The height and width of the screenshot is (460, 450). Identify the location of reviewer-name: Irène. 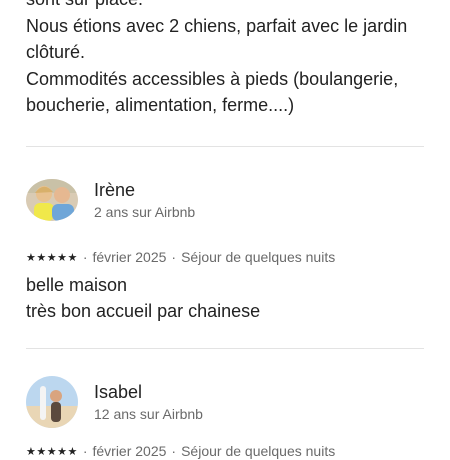
(115, 189).